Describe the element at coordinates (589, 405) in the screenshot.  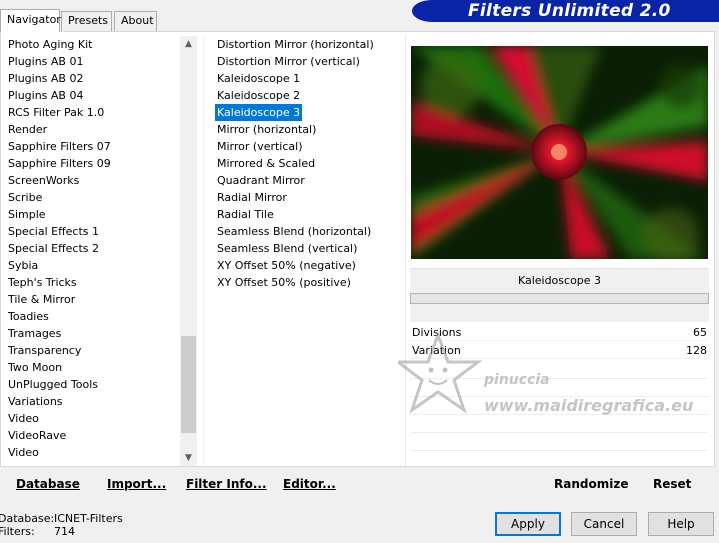
I see `watermark-url: www.maidiregrafica.eu` at that location.